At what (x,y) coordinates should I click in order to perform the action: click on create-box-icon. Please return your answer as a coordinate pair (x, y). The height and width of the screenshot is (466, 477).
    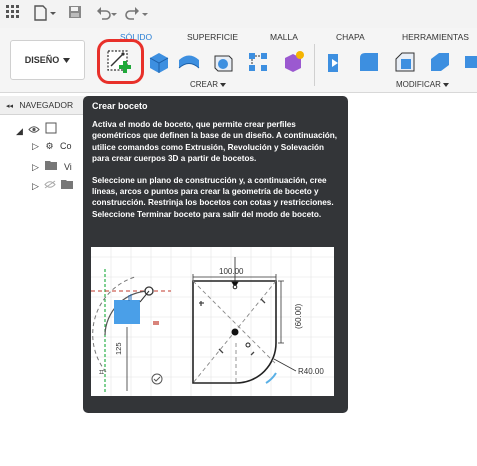
    Looking at the image, I should click on (159, 62).